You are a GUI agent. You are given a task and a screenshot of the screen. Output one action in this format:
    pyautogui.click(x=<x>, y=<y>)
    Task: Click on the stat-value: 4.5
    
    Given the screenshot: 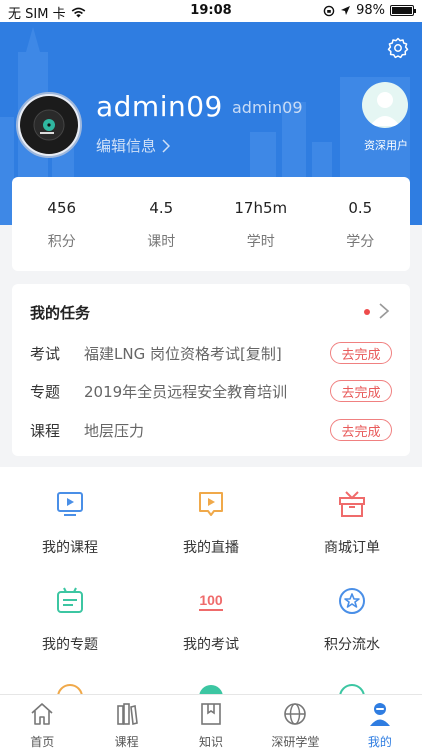 What is the action you would take?
    pyautogui.click(x=161, y=208)
    